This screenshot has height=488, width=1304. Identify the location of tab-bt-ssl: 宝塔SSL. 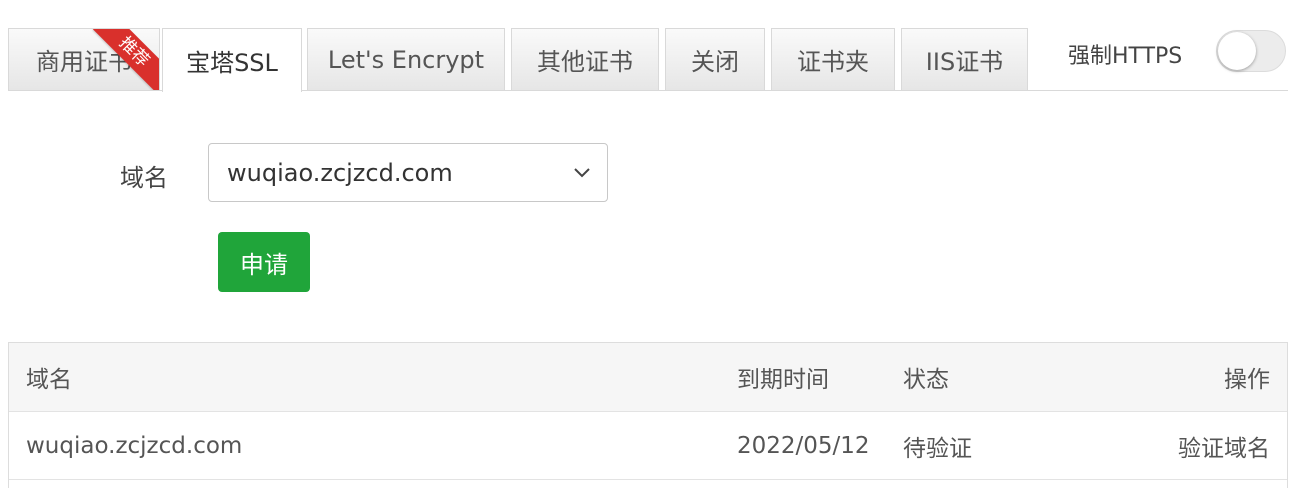
(232, 60).